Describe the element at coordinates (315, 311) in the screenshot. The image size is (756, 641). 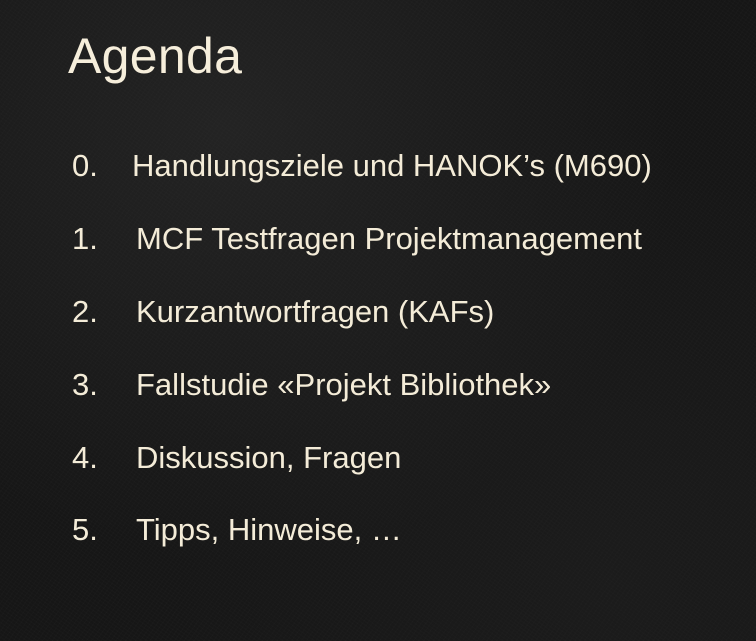
I see `agenda-item-text: Kurzantwortfragen (KAFs)` at that location.